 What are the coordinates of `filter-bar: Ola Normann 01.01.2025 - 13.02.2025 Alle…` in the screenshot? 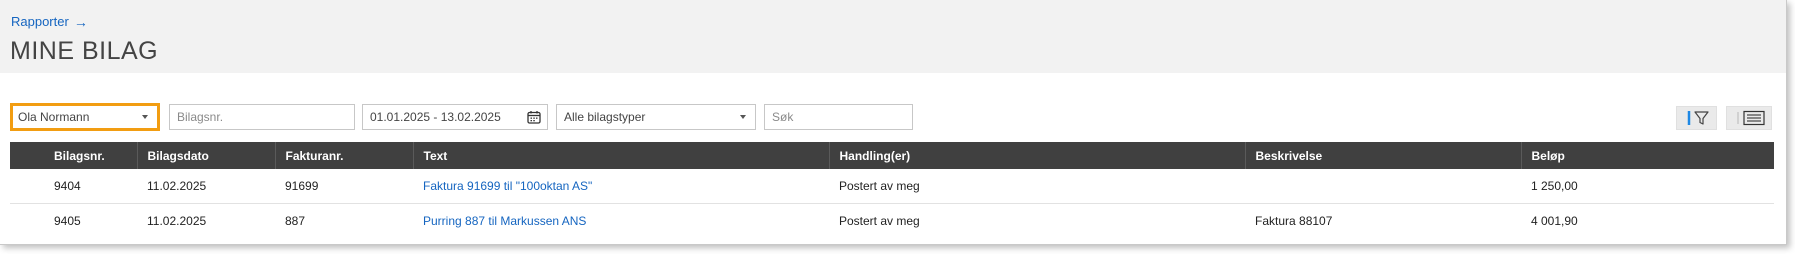 It's located at (893, 117).